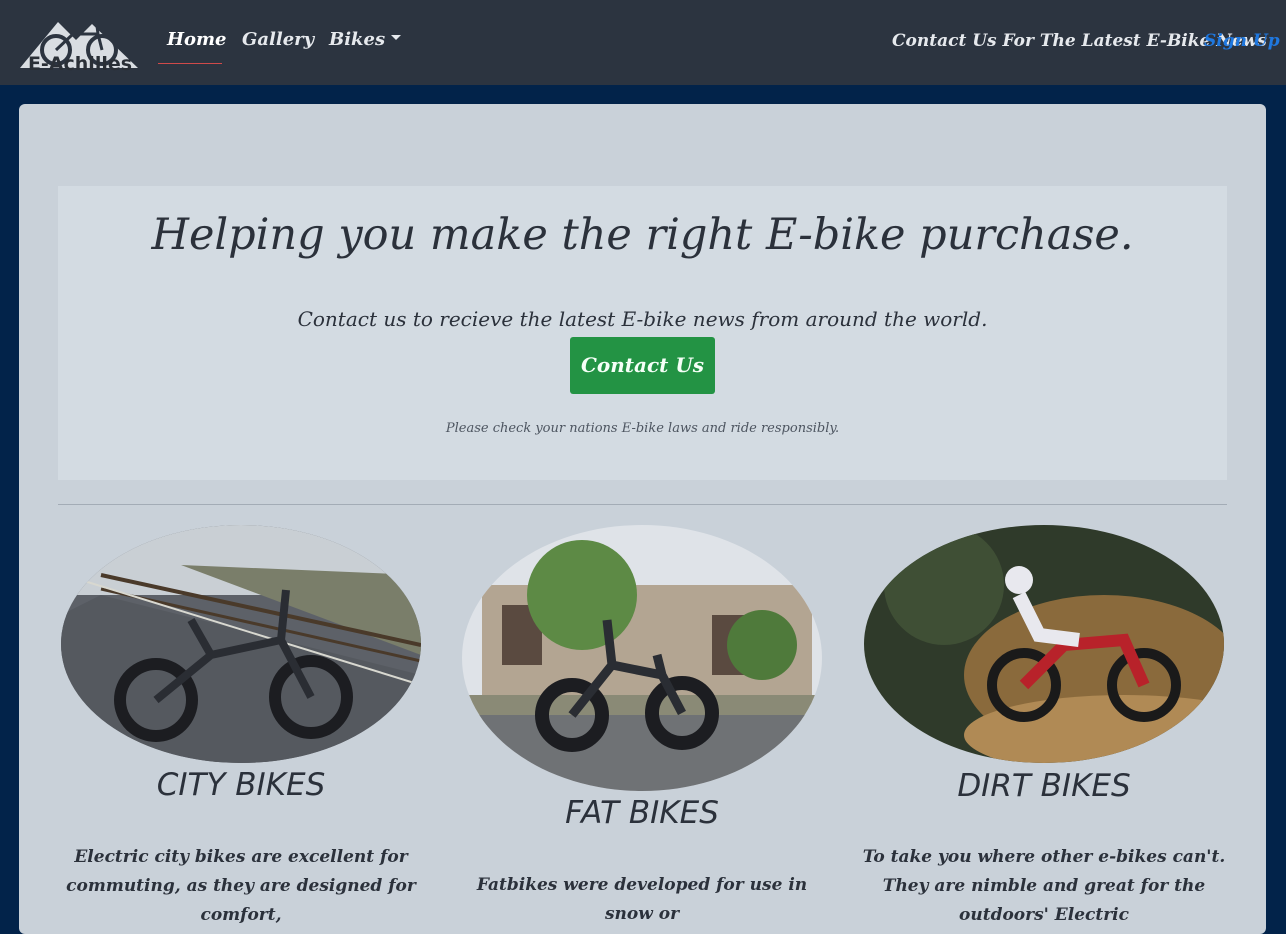  I want to click on dirt-bikes-title: DIRT BIKES, so click(1044, 786).